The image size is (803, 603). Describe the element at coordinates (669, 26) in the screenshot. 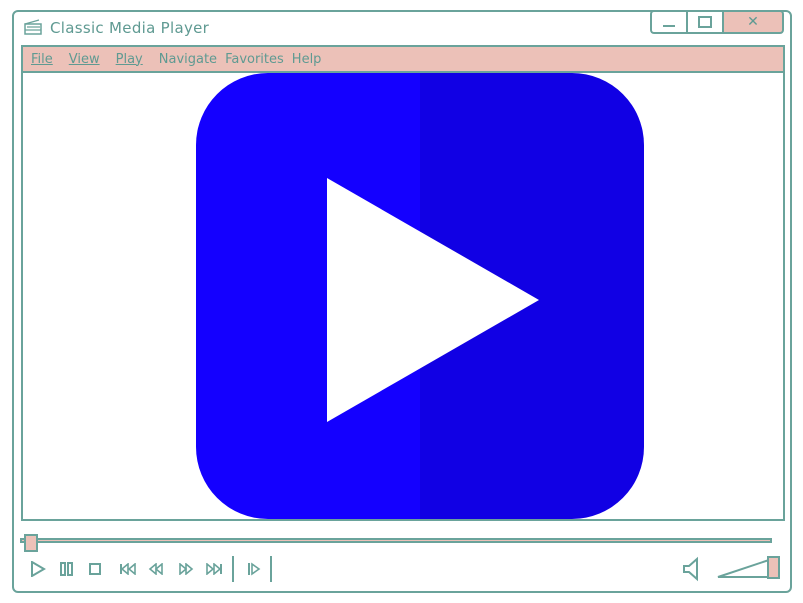

I see `minimize-icon` at that location.